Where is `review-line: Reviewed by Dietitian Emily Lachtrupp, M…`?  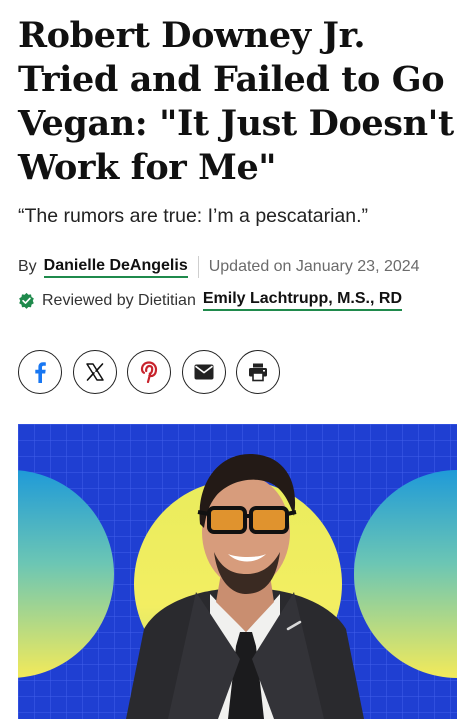
review-line: Reviewed by Dietitian Emily Lachtrupp, M… is located at coordinates (243, 300).